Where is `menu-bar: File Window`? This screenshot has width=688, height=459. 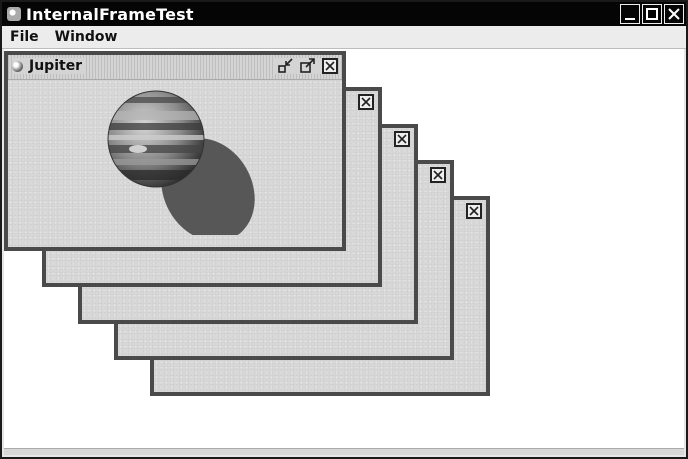
menu-bar: File Window is located at coordinates (344, 37).